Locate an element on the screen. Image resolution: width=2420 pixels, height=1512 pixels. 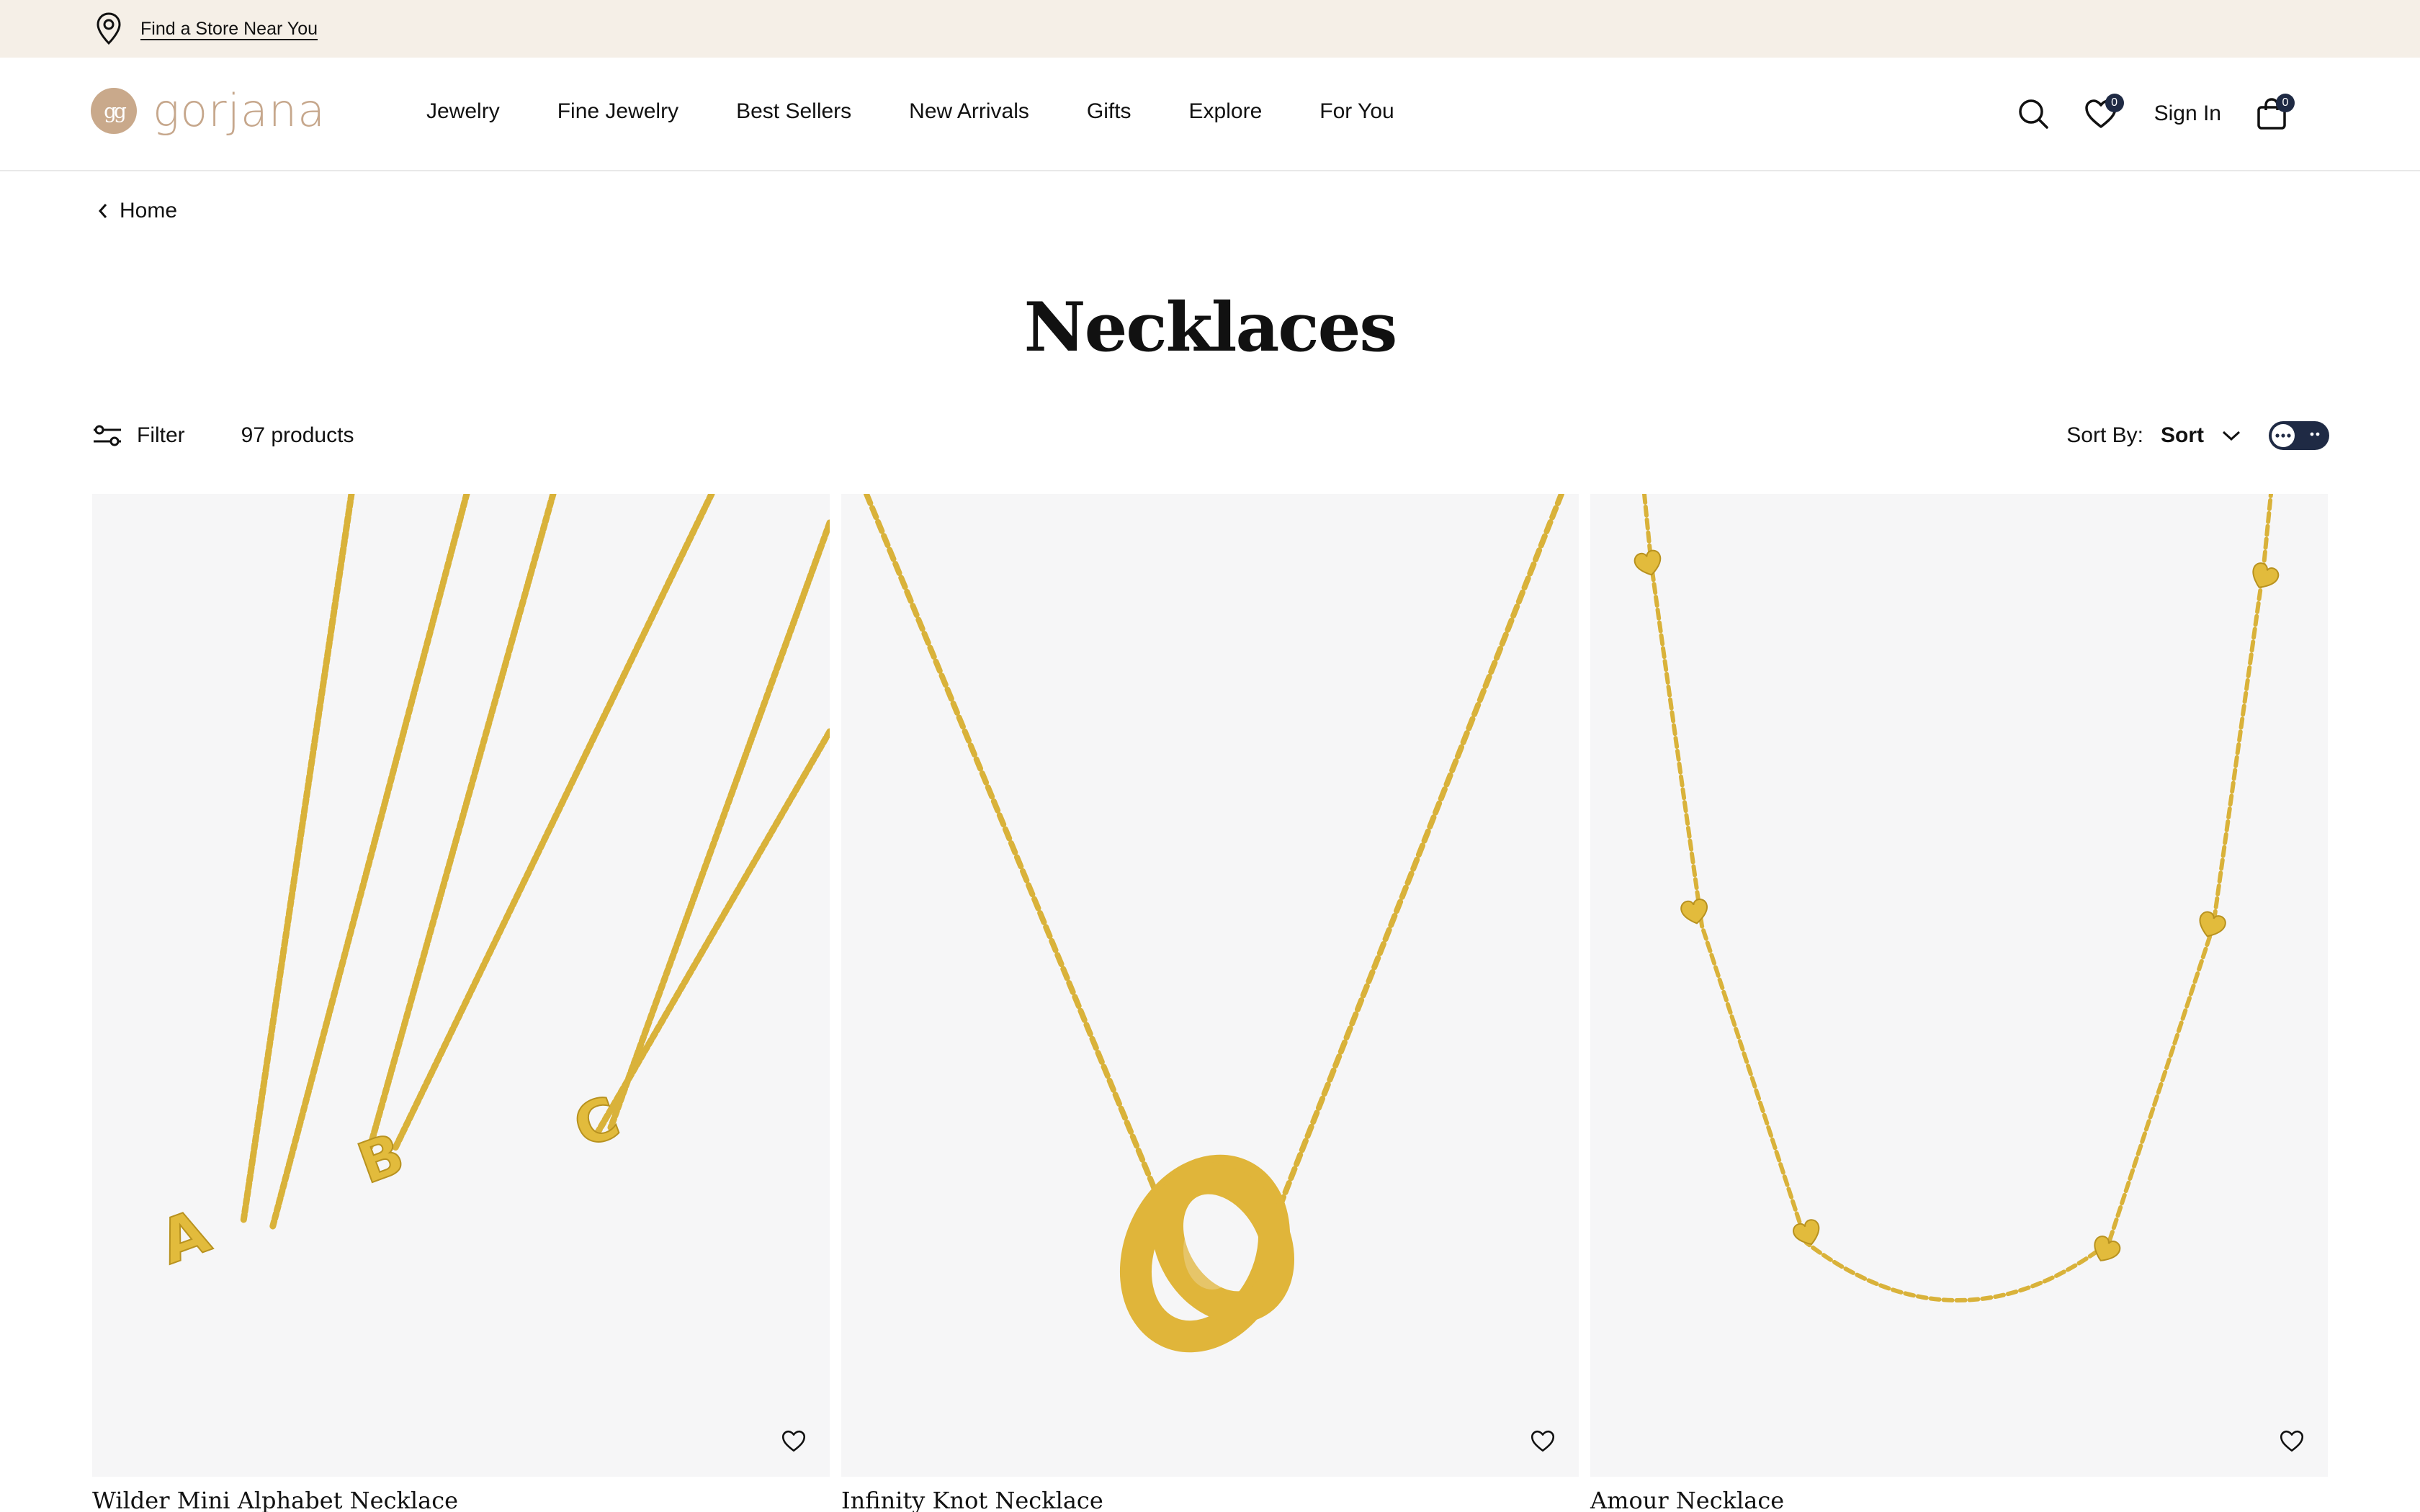
chevron-left-icon is located at coordinates (103, 211).